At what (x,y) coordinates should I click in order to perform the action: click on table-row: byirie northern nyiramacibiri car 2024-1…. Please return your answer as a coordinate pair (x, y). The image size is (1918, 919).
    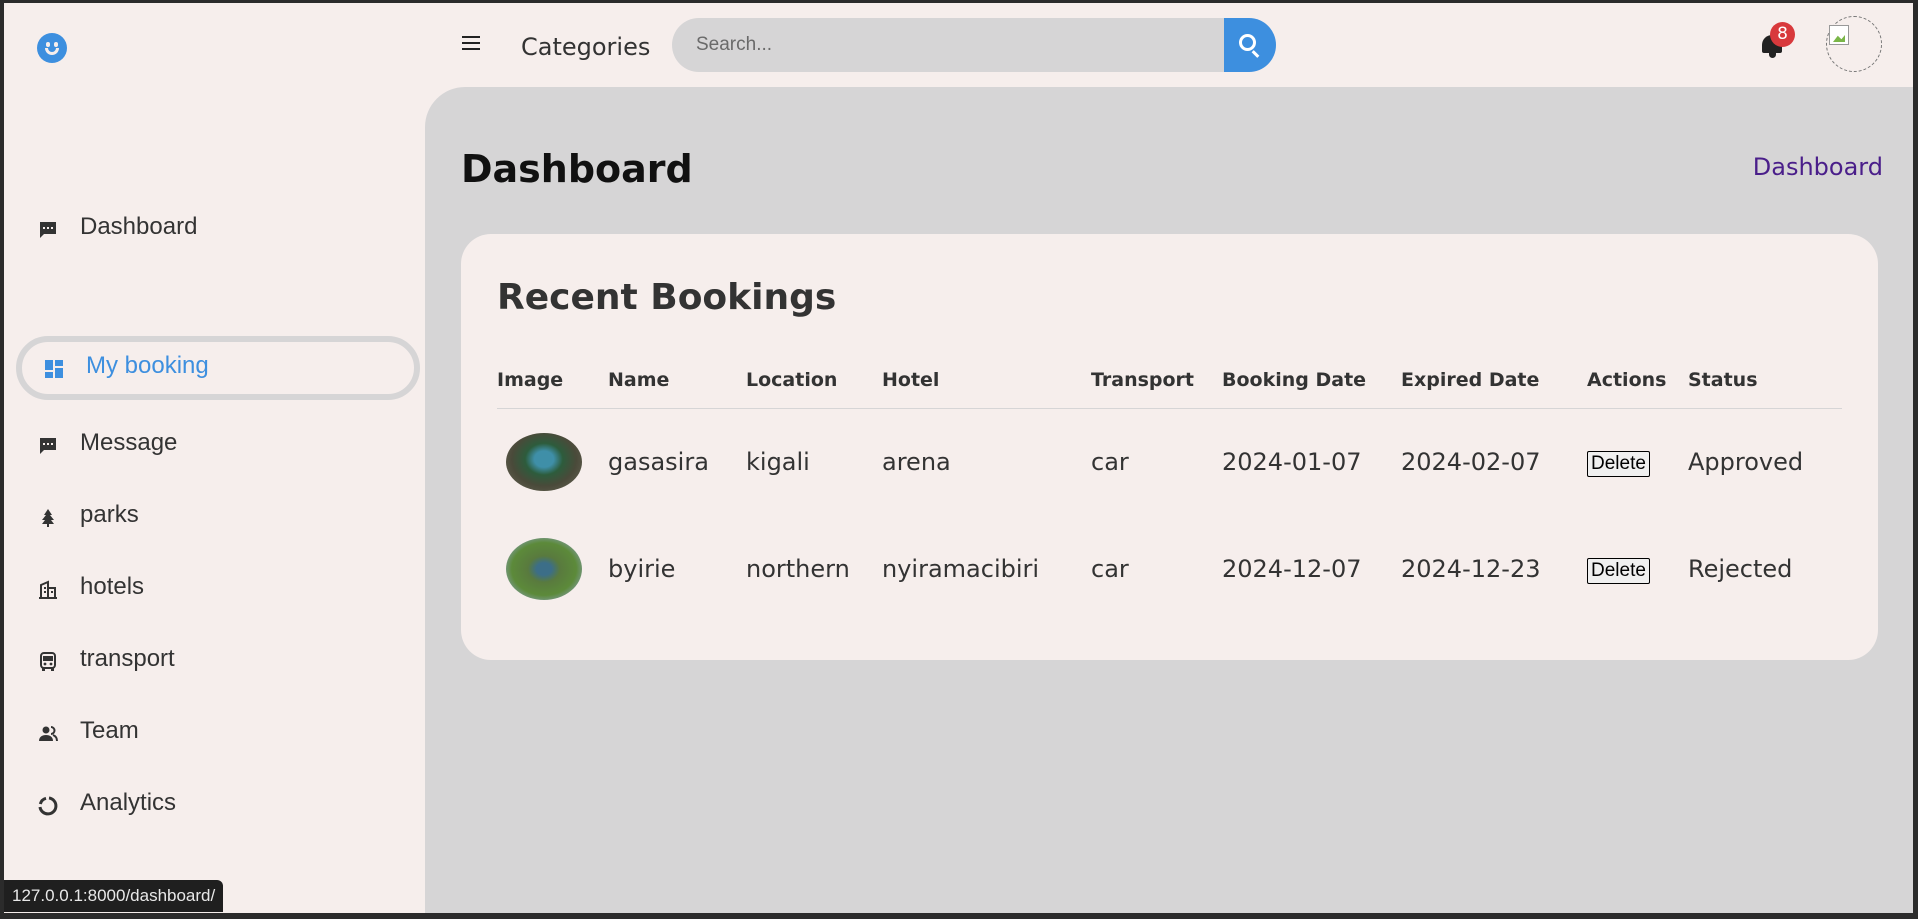
    Looking at the image, I should click on (1169, 568).